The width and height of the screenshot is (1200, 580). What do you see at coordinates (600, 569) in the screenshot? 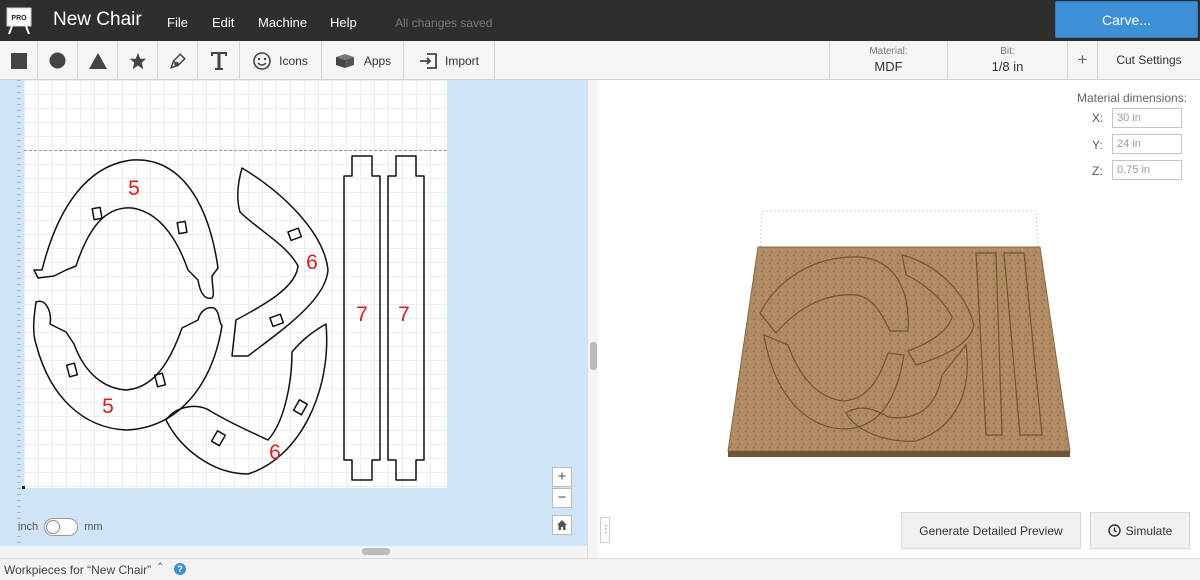
I see `workpieces-bar: Workpieces for “New Chair” ⌃ ?` at bounding box center [600, 569].